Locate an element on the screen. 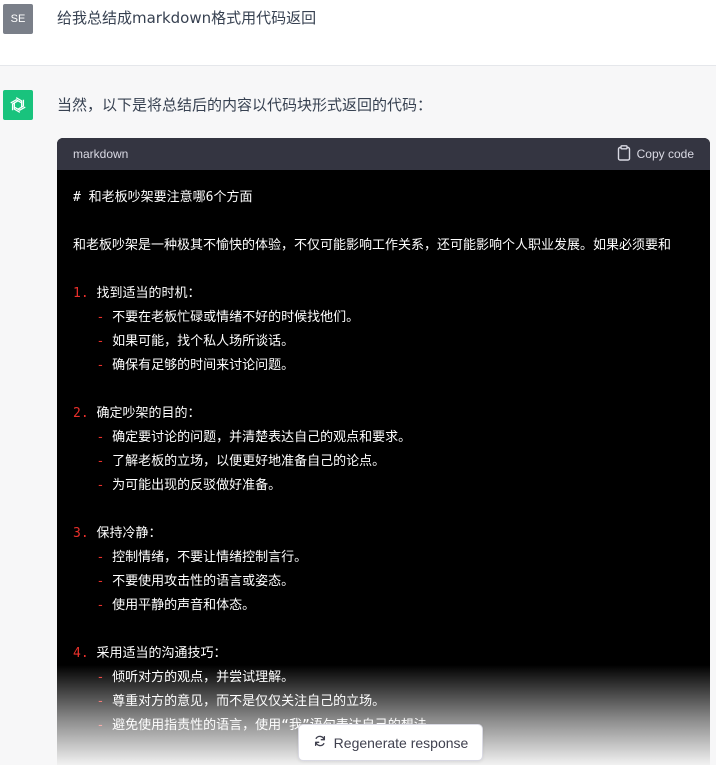 The height and width of the screenshot is (765, 716). code-line-text: 为可能出现的反驳做好准备。 is located at coordinates (193, 485).